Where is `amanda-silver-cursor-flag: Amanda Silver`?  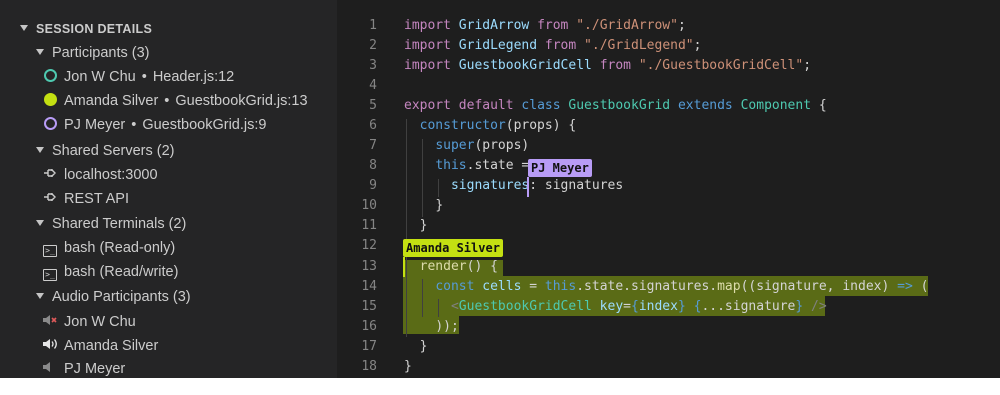 amanda-silver-cursor-flag: Amanda Silver is located at coordinates (453, 248).